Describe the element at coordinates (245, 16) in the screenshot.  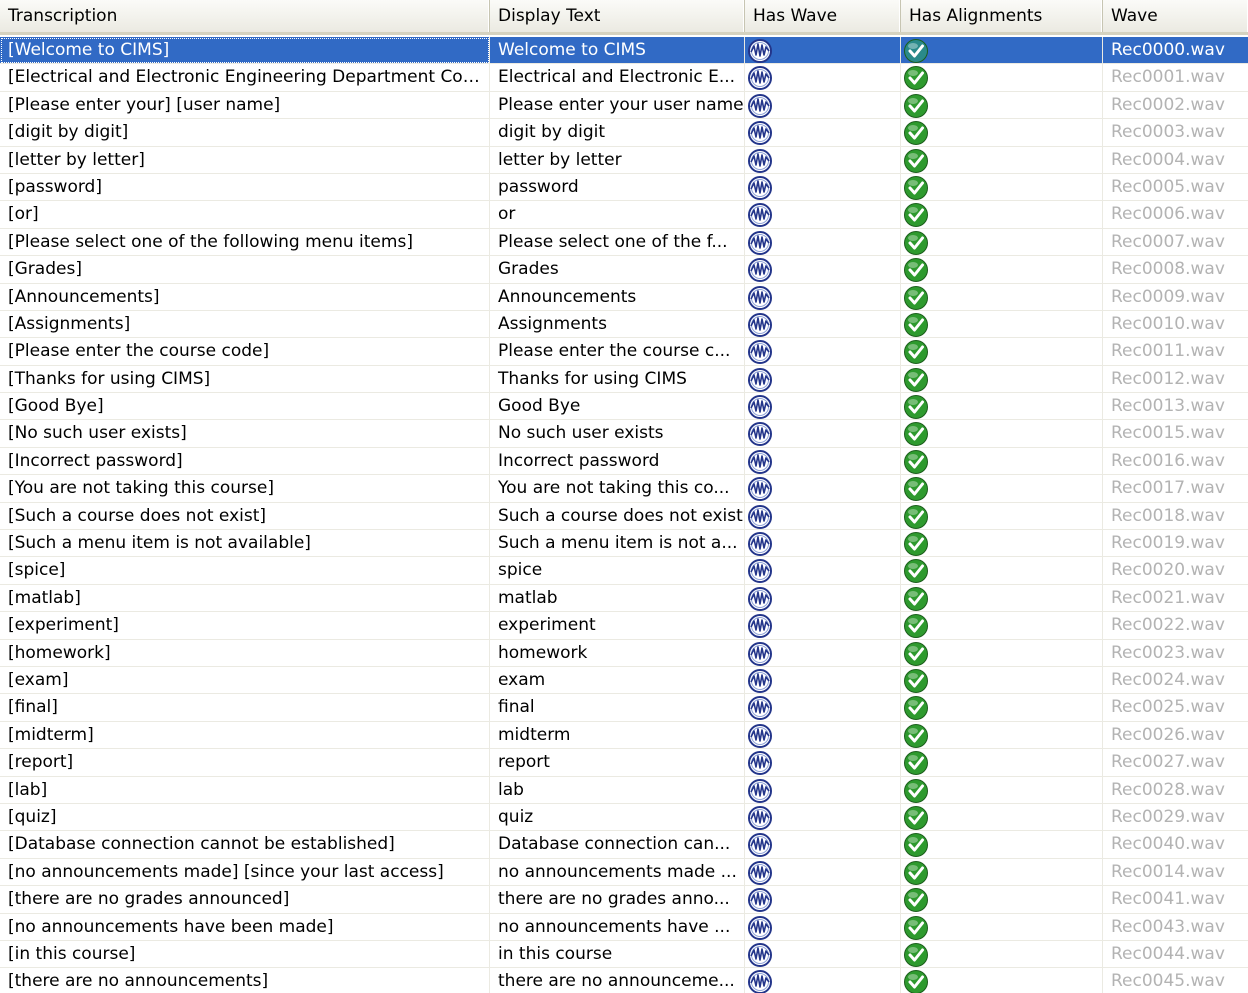
I see `column-header-transcription: Transcription` at that location.